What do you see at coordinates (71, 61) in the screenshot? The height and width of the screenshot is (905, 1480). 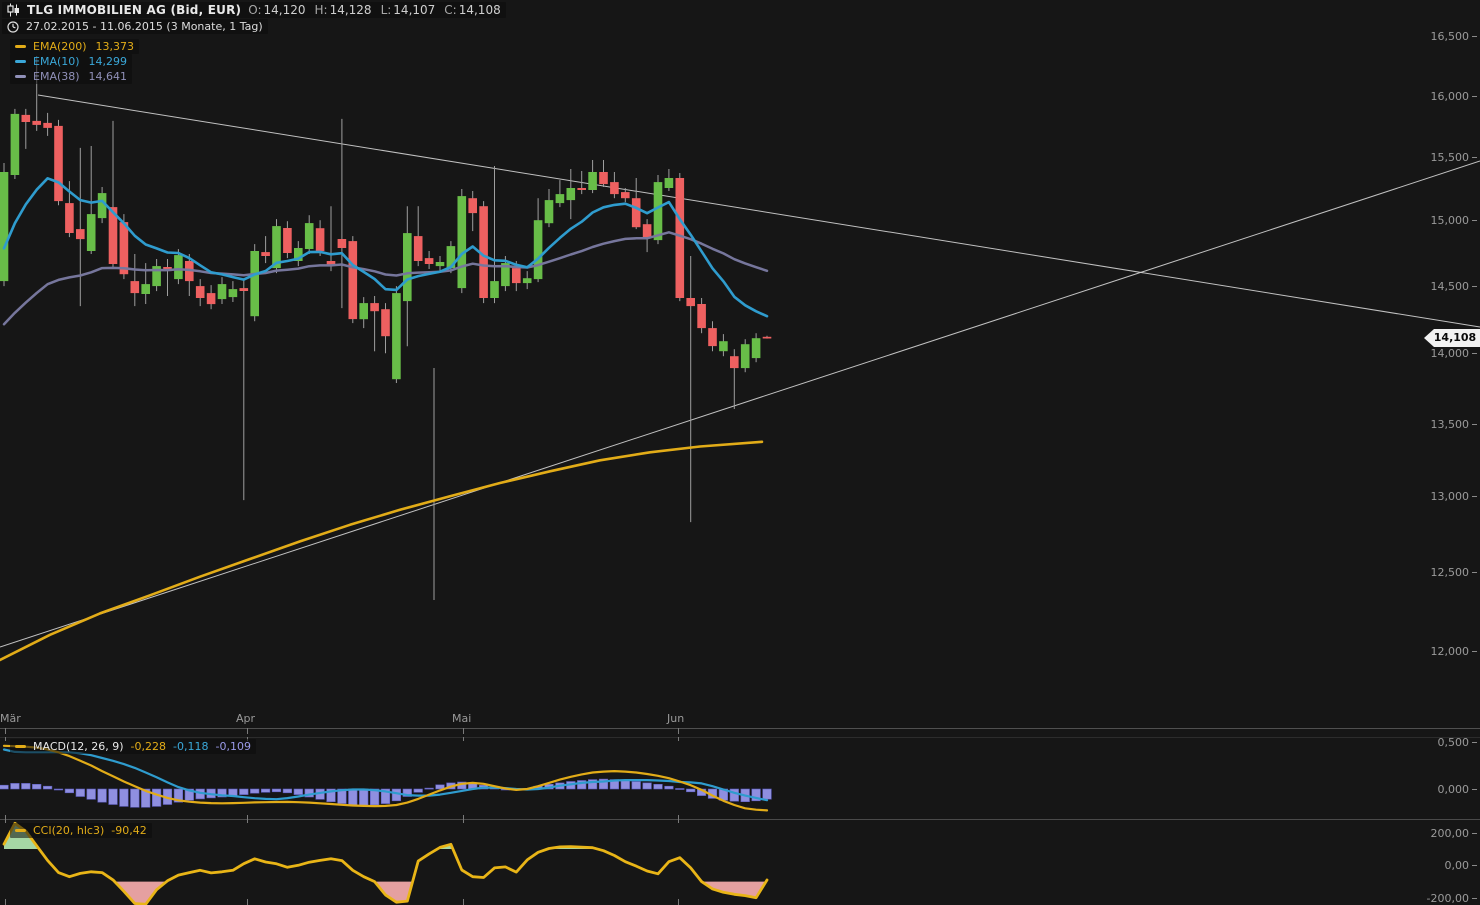 I see `legend-item-ema10: EMA(10) 14,299` at bounding box center [71, 61].